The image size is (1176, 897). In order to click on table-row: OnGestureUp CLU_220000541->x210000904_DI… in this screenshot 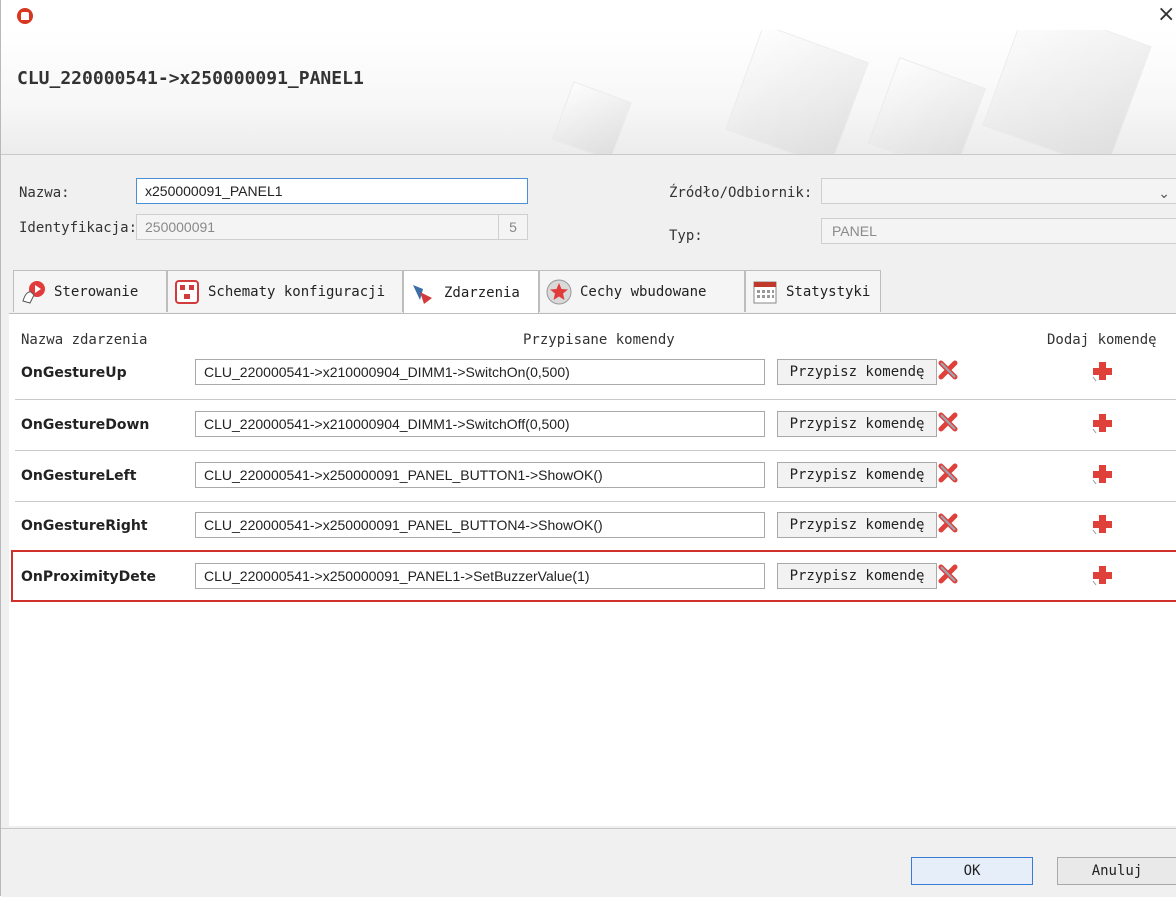, I will do `click(595, 375)`.